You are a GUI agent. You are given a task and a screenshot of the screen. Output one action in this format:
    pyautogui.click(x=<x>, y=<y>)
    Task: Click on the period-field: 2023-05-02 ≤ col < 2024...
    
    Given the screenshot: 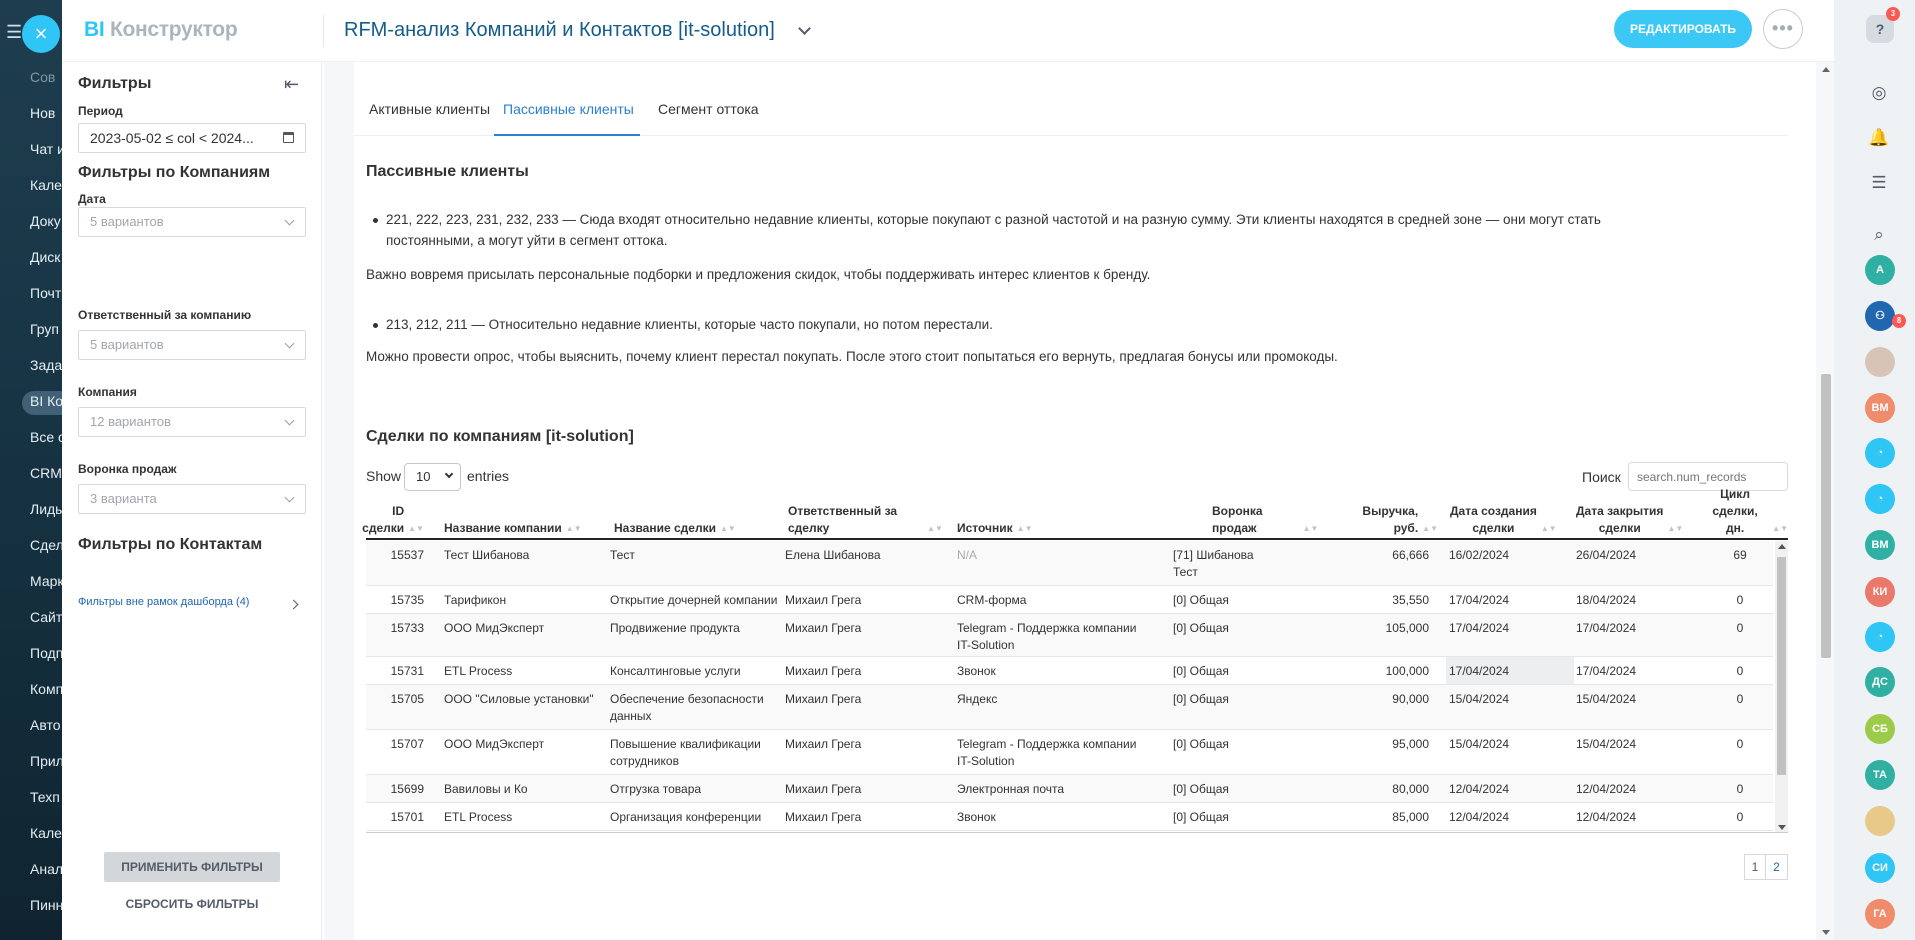 What is the action you would take?
    pyautogui.click(x=192, y=138)
    